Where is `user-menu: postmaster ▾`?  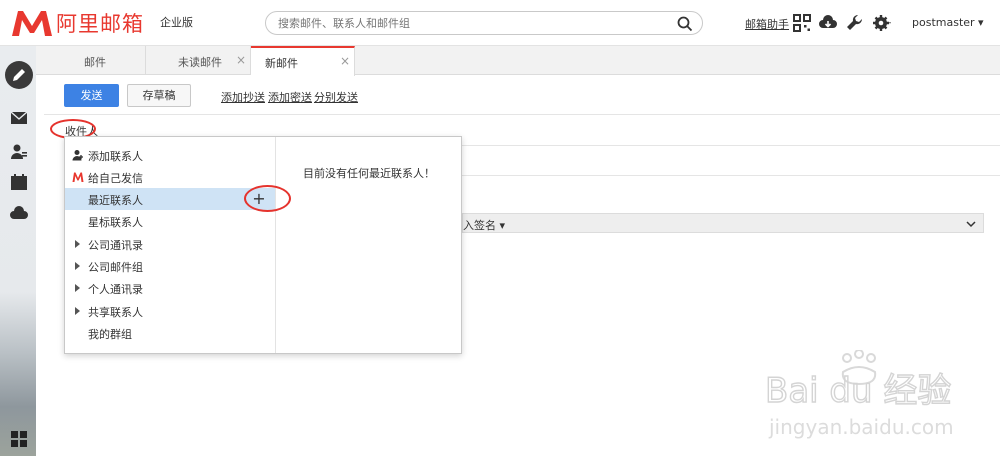 user-menu: postmaster ▾ is located at coordinates (948, 22).